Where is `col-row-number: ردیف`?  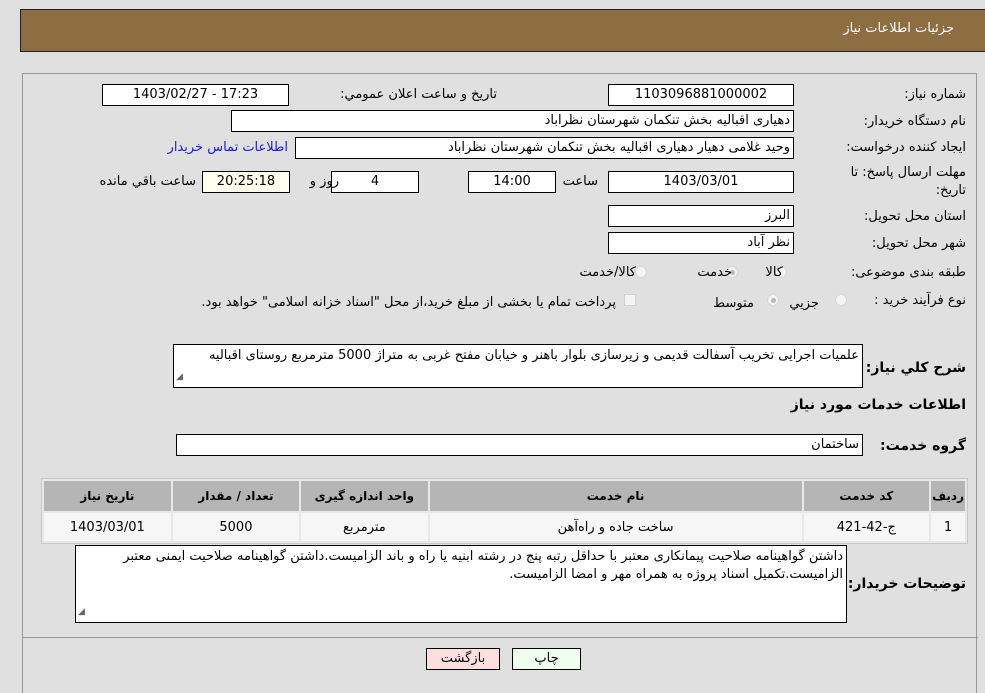
col-row-number: ردیف is located at coordinates (948, 496).